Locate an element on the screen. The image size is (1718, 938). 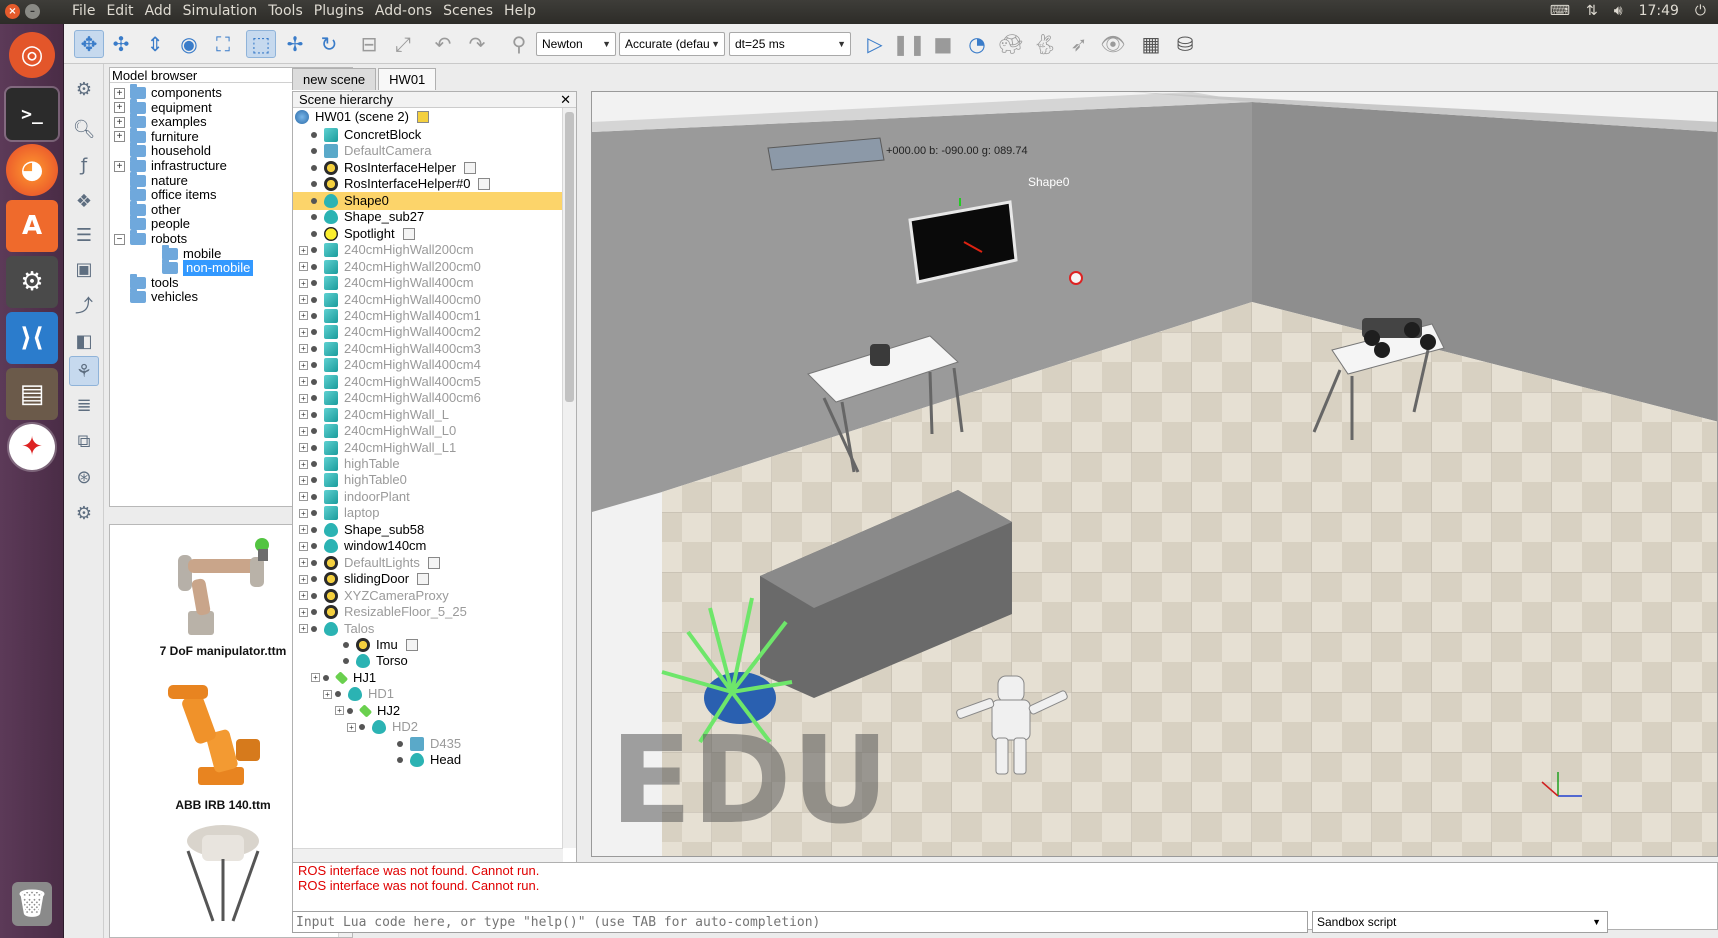
collections-icon: ❖ is located at coordinates (84, 201).